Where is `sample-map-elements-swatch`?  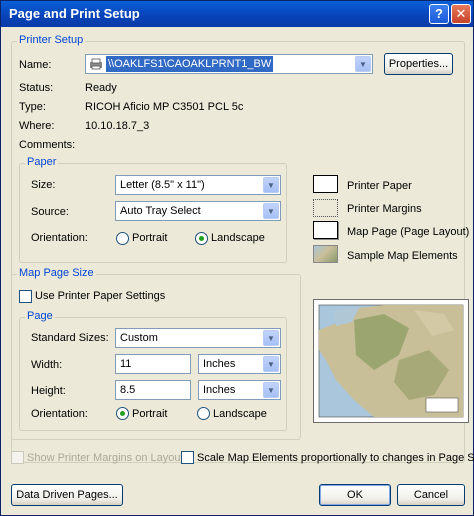
sample-map-elements-swatch is located at coordinates (325, 254).